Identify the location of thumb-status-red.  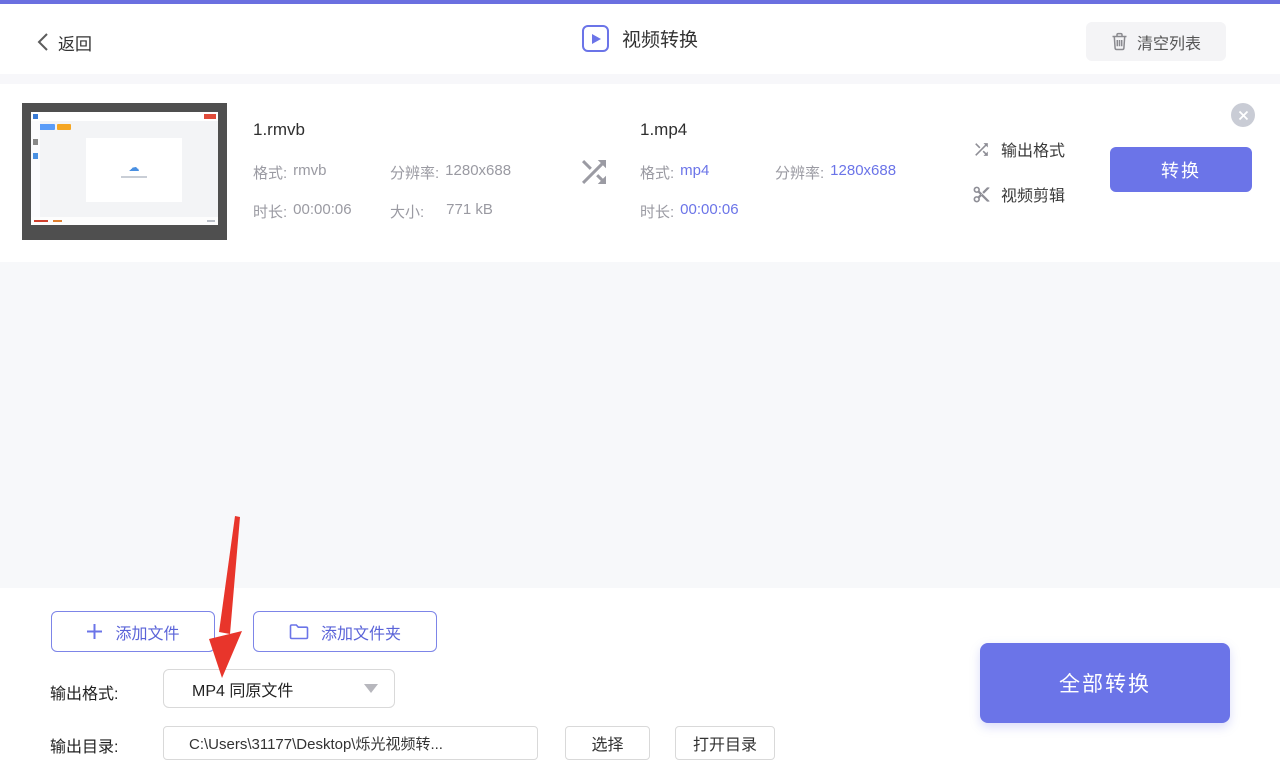
(41, 221).